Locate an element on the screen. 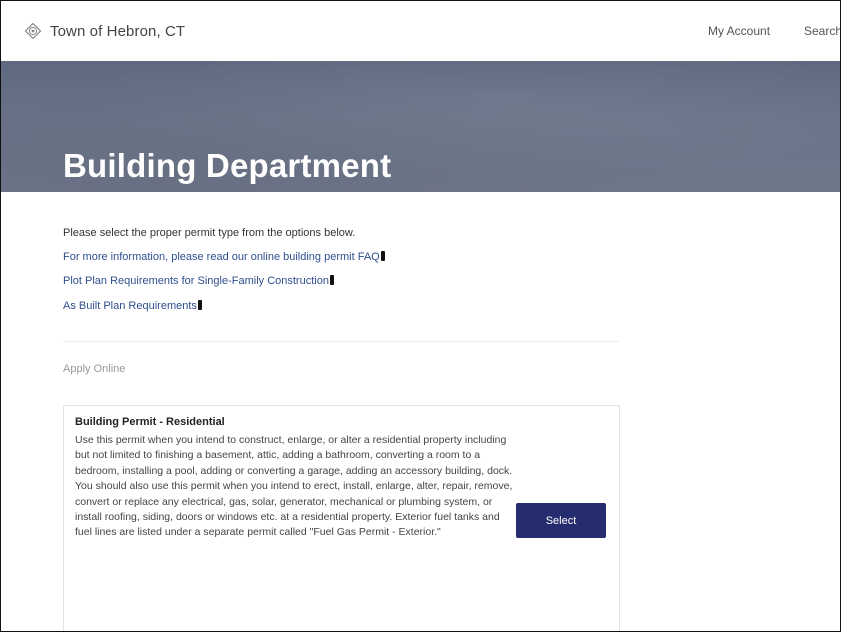  as-built-plan-requirements-link: As Built Plan Requirements is located at coordinates (130, 306).